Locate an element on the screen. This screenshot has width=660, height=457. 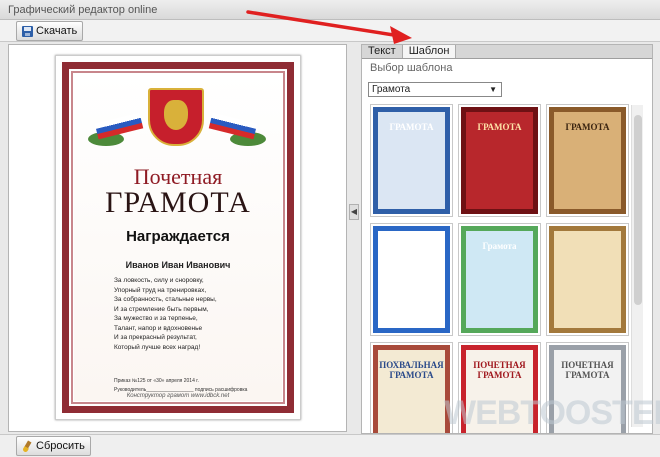
watermark: WEBTOOSTER is located at coordinates (552, 413).